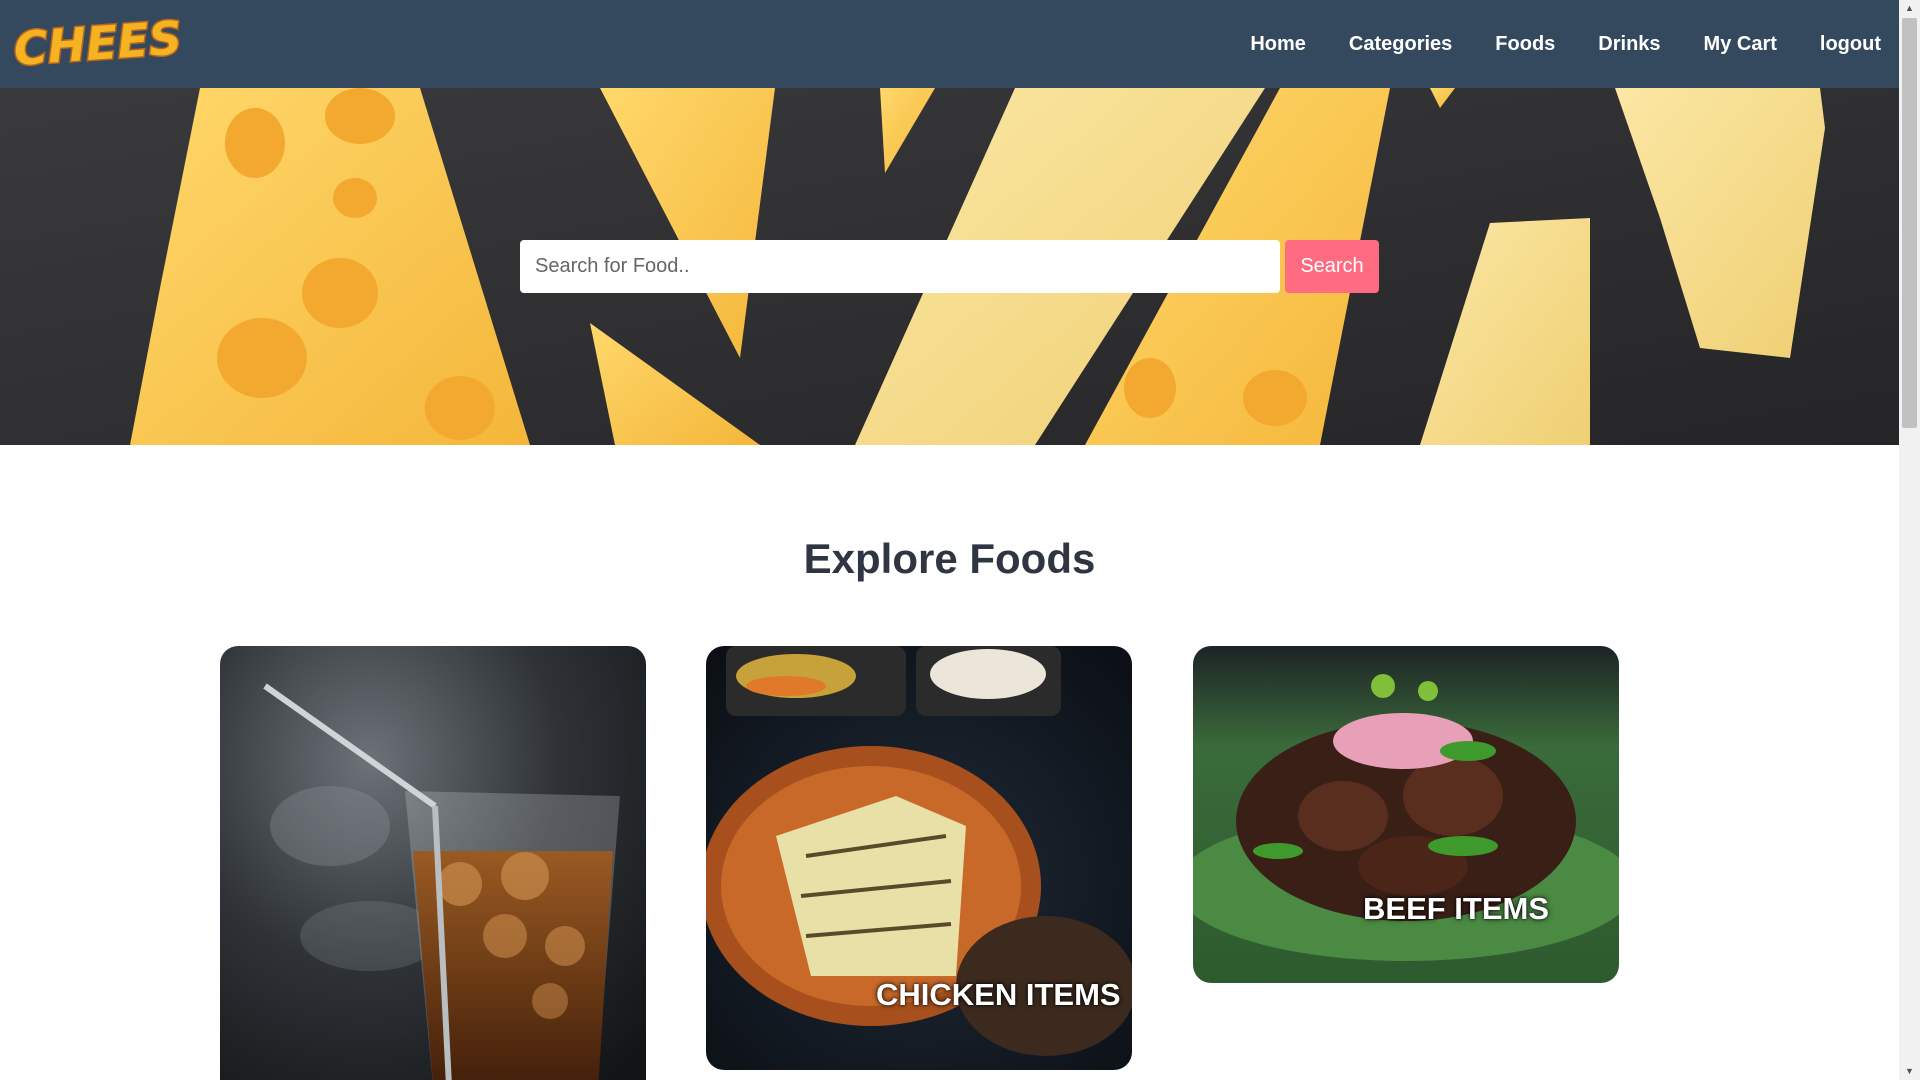 Image resolution: width=1920 pixels, height=1080 pixels. What do you see at coordinates (1850, 44) in the screenshot?
I see `nav-logout-link: logout` at bounding box center [1850, 44].